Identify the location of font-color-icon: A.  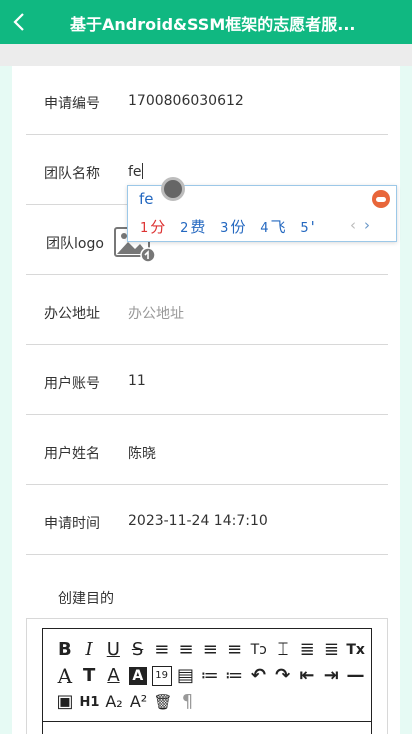
(114, 676).